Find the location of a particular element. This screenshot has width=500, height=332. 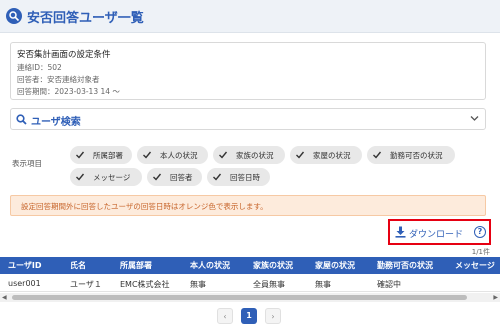

chip-family-status: 家族の状況 is located at coordinates (249, 155).